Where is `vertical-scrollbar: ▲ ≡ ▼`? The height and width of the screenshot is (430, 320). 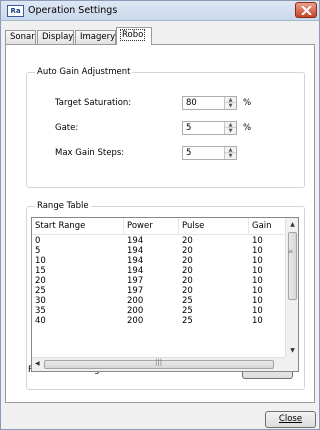
vertical-scrollbar: ▲ ≡ ▼ is located at coordinates (291, 288).